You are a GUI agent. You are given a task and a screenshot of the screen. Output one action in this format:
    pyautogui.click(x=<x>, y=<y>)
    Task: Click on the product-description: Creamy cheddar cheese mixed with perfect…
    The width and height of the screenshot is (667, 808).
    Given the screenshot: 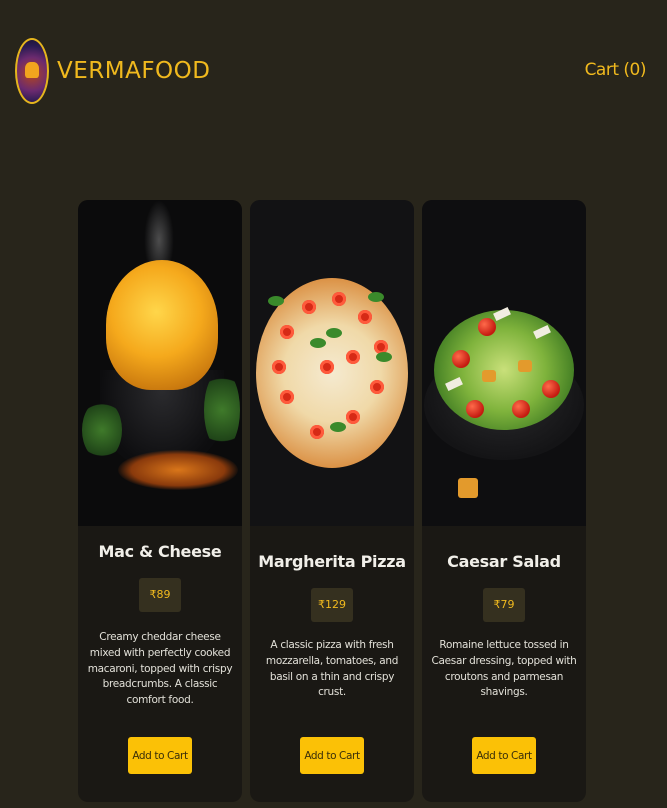 What is the action you would take?
    pyautogui.click(x=160, y=668)
    